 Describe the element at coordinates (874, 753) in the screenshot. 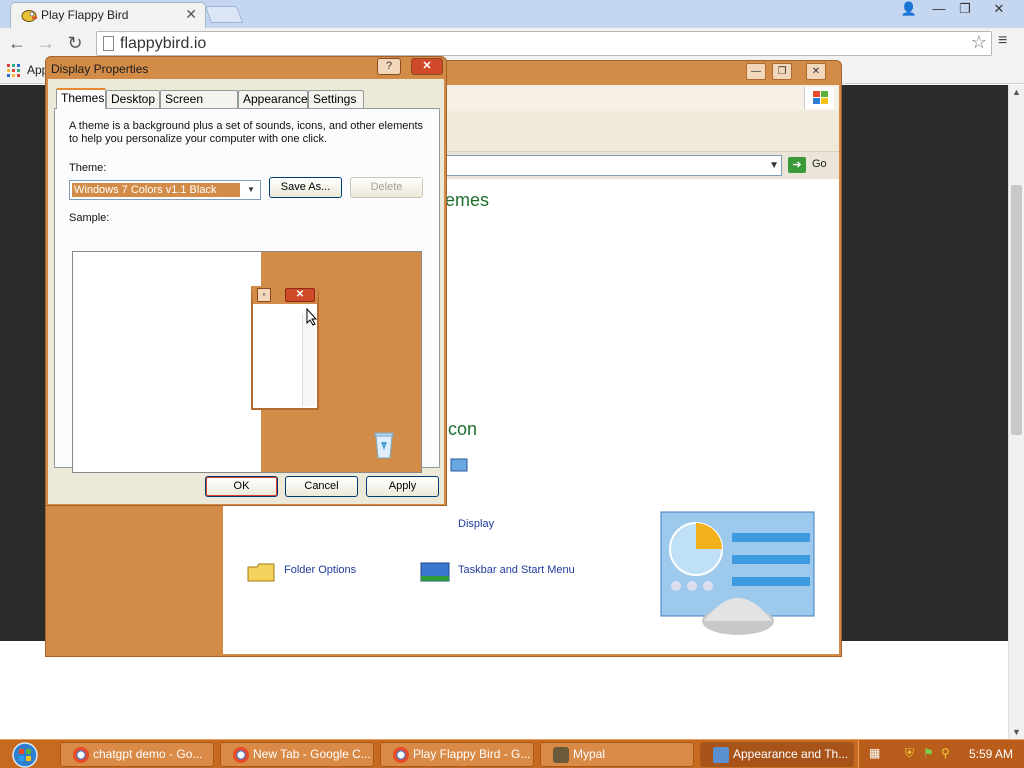

I see `keyboard-icon: ▦` at that location.